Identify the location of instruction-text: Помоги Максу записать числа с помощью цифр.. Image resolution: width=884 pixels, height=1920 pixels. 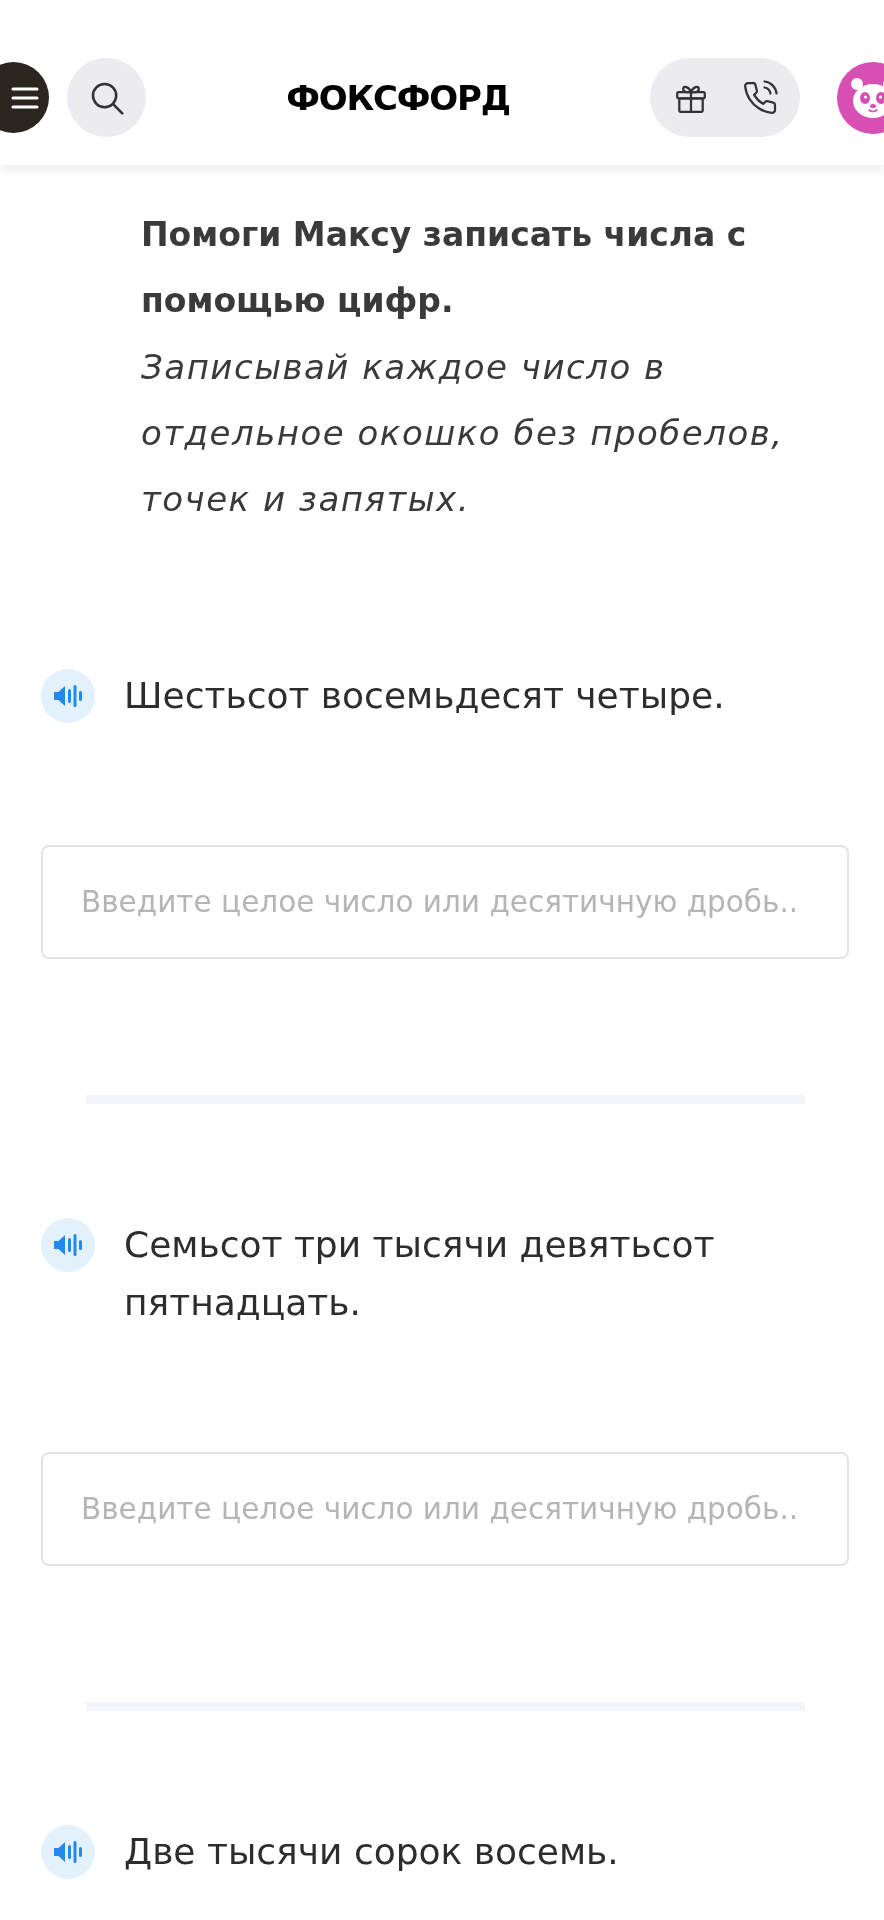
(444, 268).